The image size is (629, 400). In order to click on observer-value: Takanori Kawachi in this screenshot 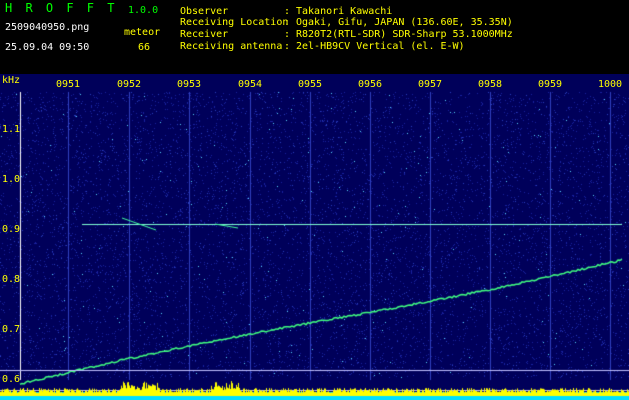, I will do `click(344, 11)`.